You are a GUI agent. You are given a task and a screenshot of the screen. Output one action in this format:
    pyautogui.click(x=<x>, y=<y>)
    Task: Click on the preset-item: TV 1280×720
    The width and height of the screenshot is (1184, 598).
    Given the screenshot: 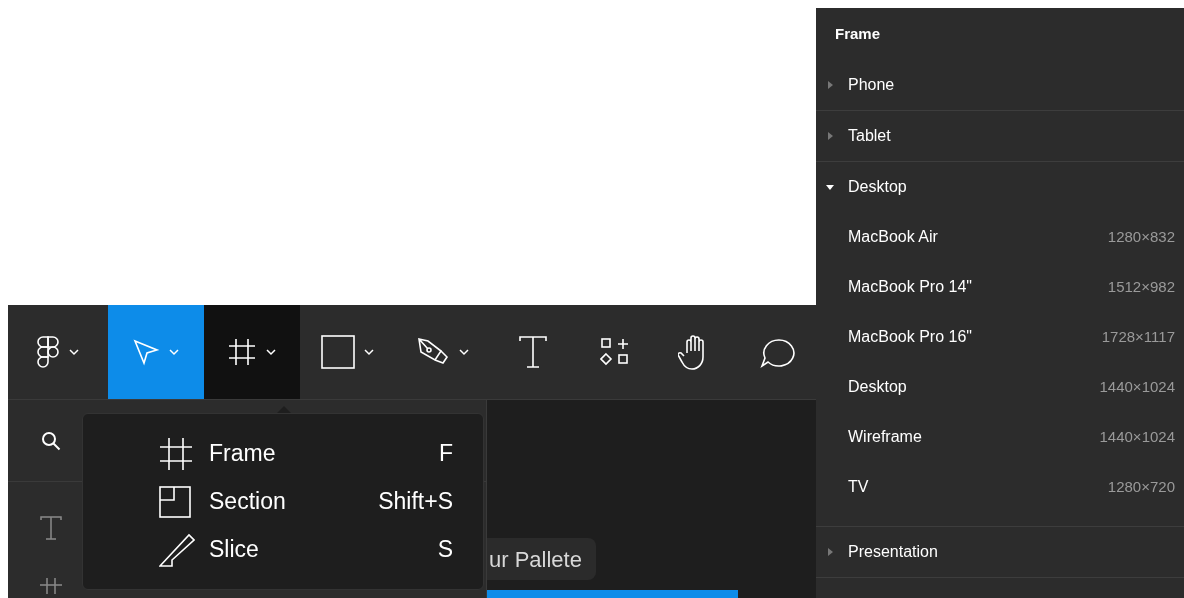 What is the action you would take?
    pyautogui.click(x=1000, y=487)
    